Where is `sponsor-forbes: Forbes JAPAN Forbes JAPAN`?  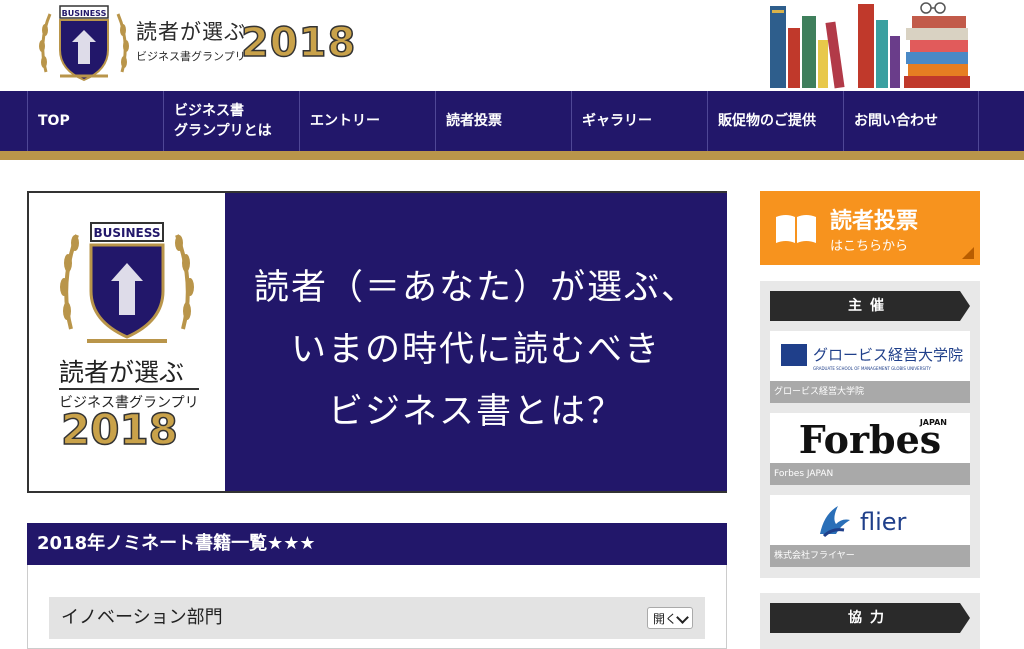 sponsor-forbes: Forbes JAPAN Forbes JAPAN is located at coordinates (870, 449).